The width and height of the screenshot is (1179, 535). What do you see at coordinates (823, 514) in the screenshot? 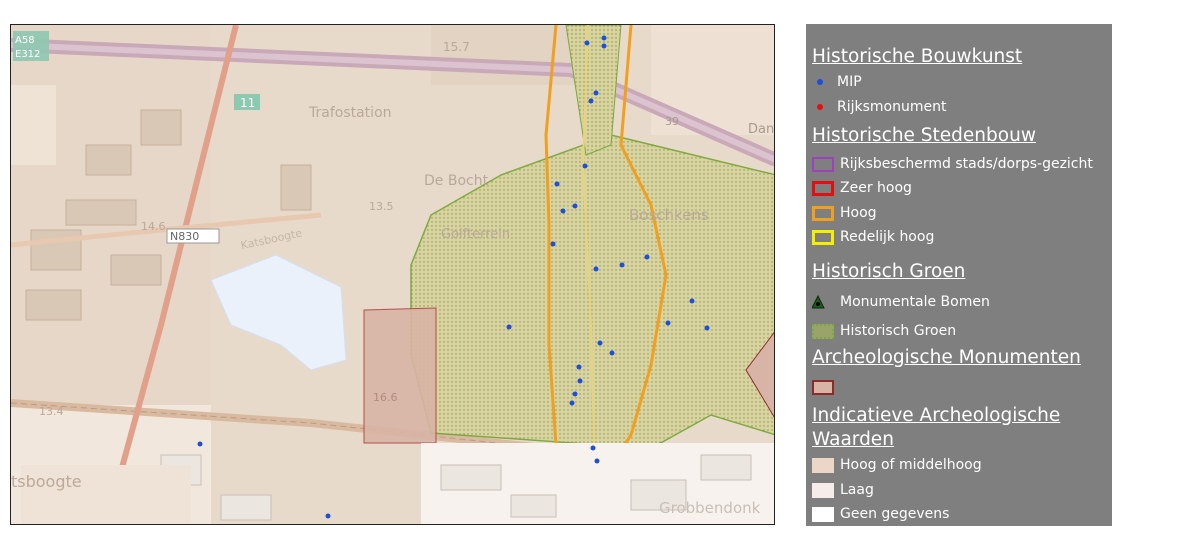
I see `geen-gegevens-swatch` at bounding box center [823, 514].